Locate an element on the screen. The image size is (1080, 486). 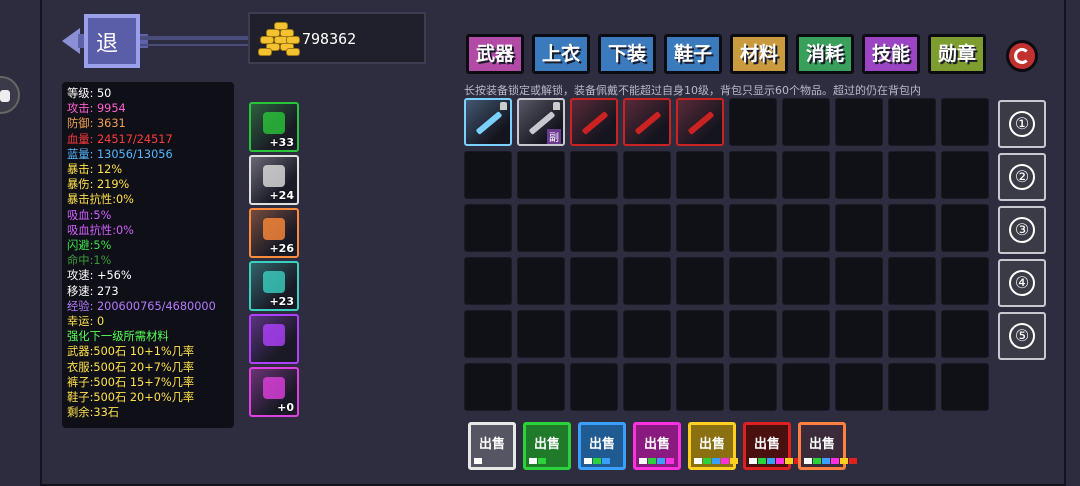
tab-3: 鞋子 is located at coordinates (693, 54).